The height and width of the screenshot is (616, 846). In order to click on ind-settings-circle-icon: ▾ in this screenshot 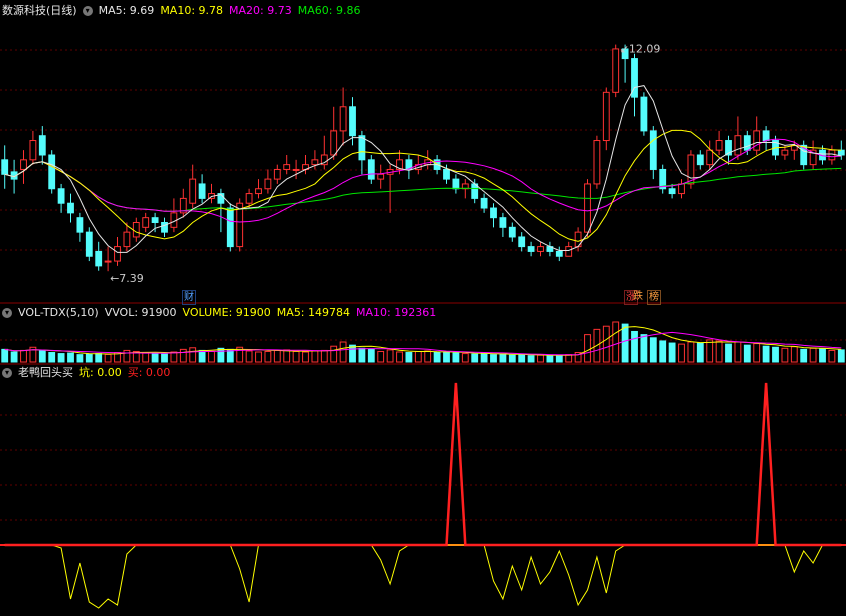, I will do `click(7, 373)`.